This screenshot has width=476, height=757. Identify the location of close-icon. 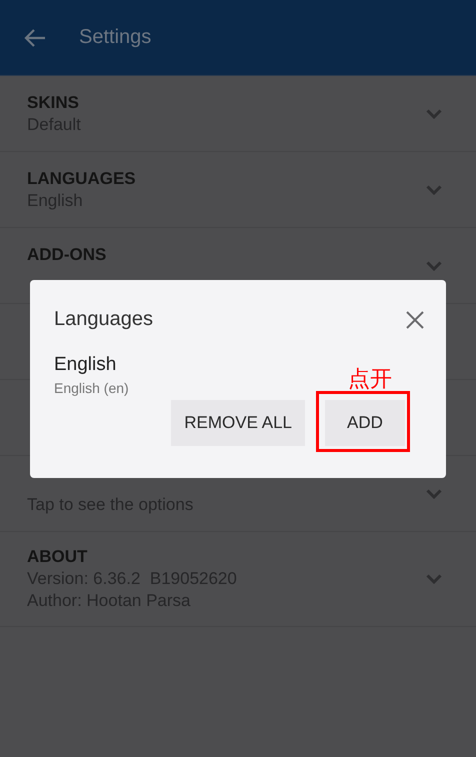
(415, 319).